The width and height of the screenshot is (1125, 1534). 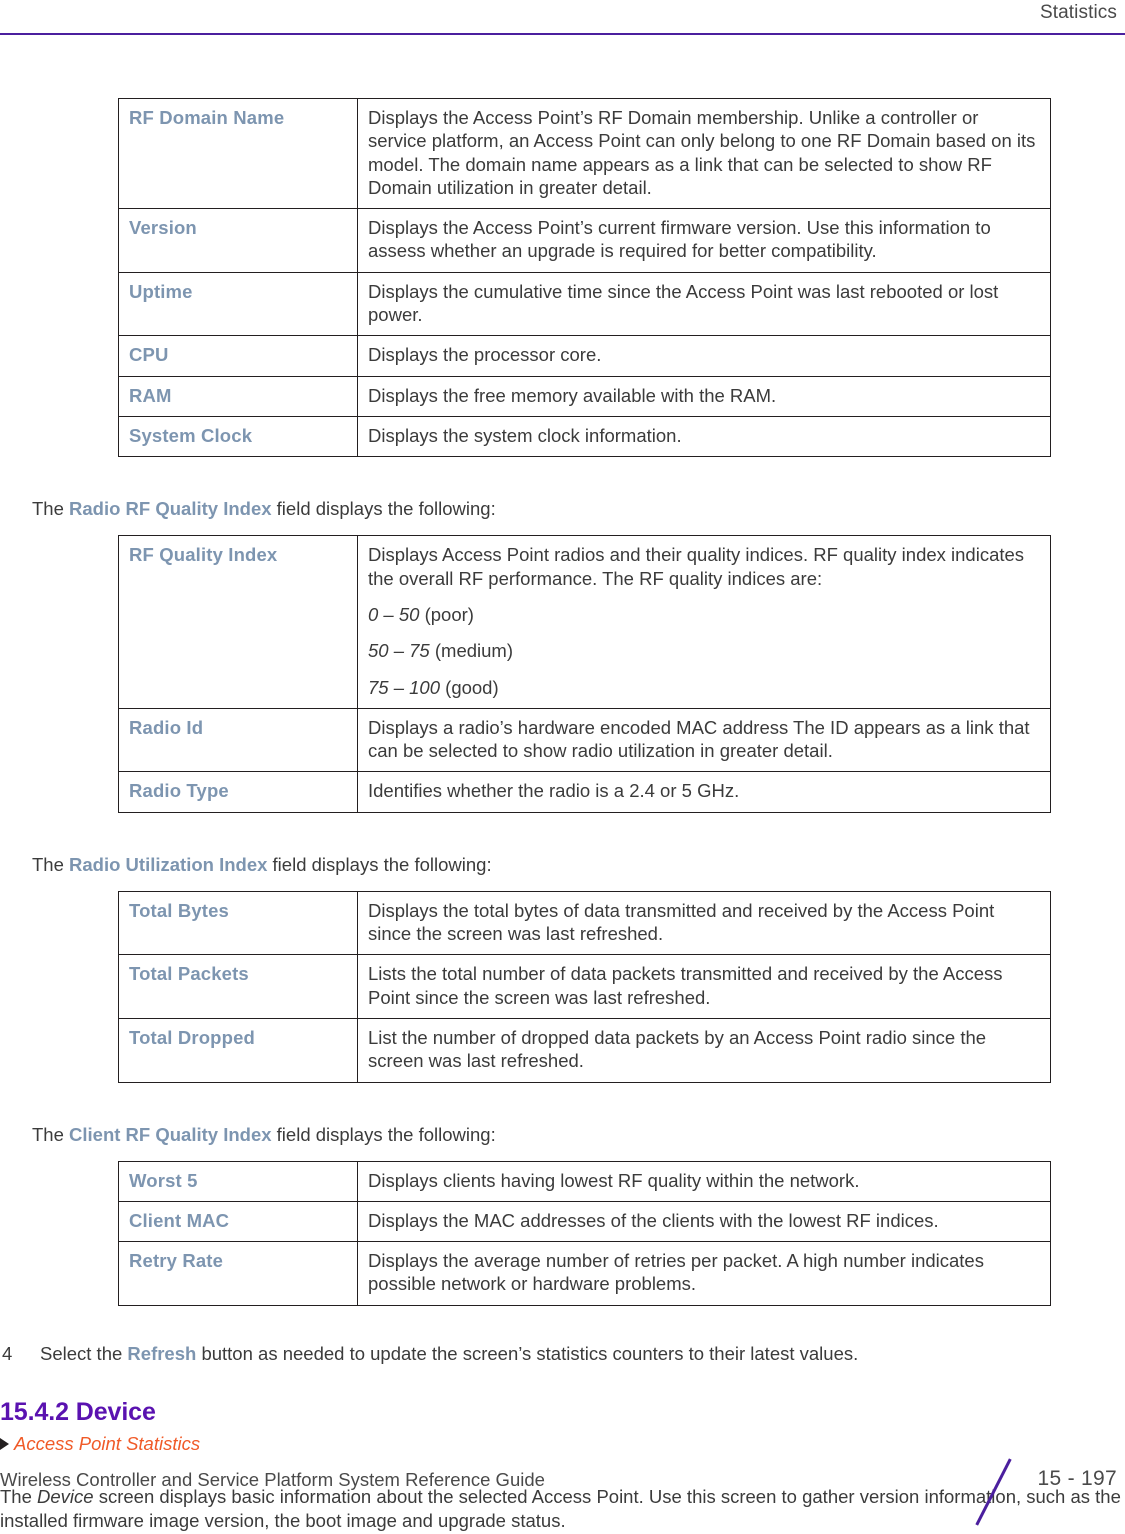 I want to click on refresh-button-reference: Refresh, so click(x=161, y=1353).